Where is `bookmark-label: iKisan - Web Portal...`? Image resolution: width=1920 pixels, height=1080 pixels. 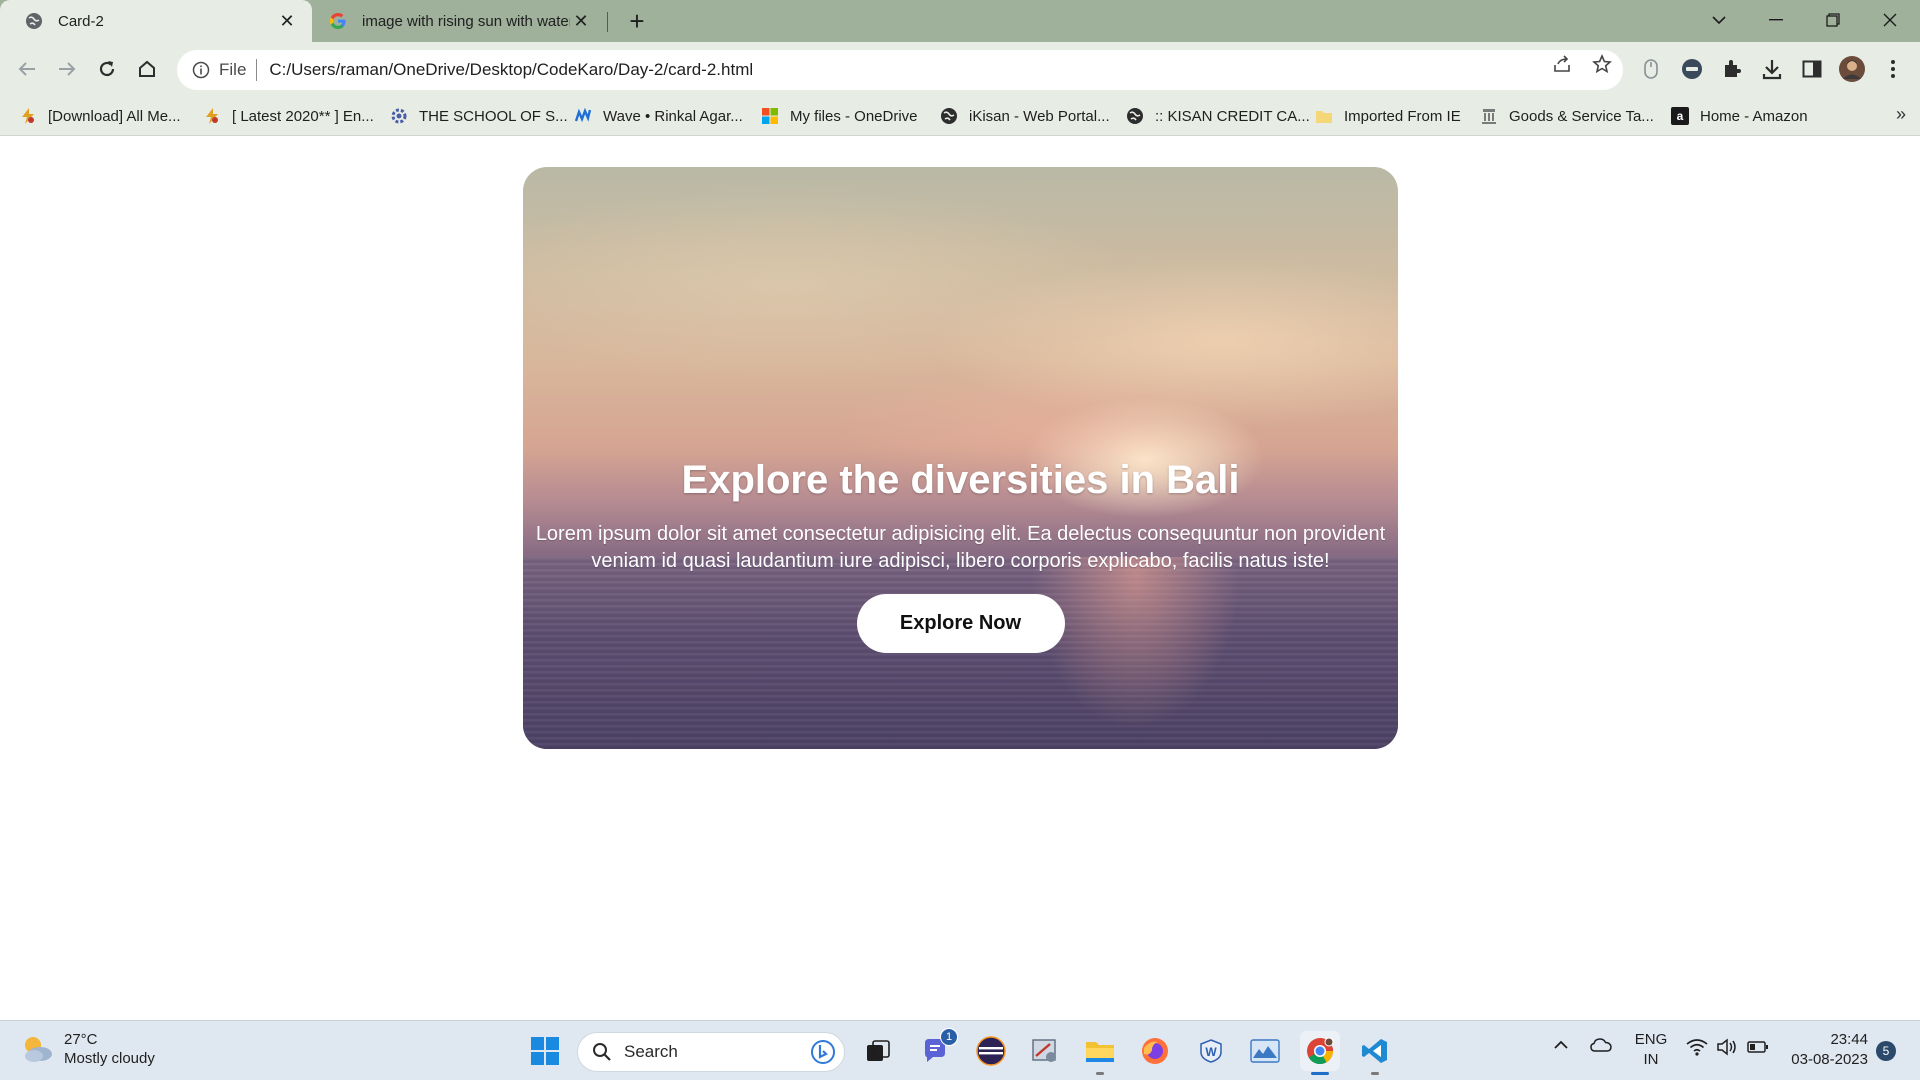 bookmark-label: iKisan - Web Portal... is located at coordinates (1039, 116).